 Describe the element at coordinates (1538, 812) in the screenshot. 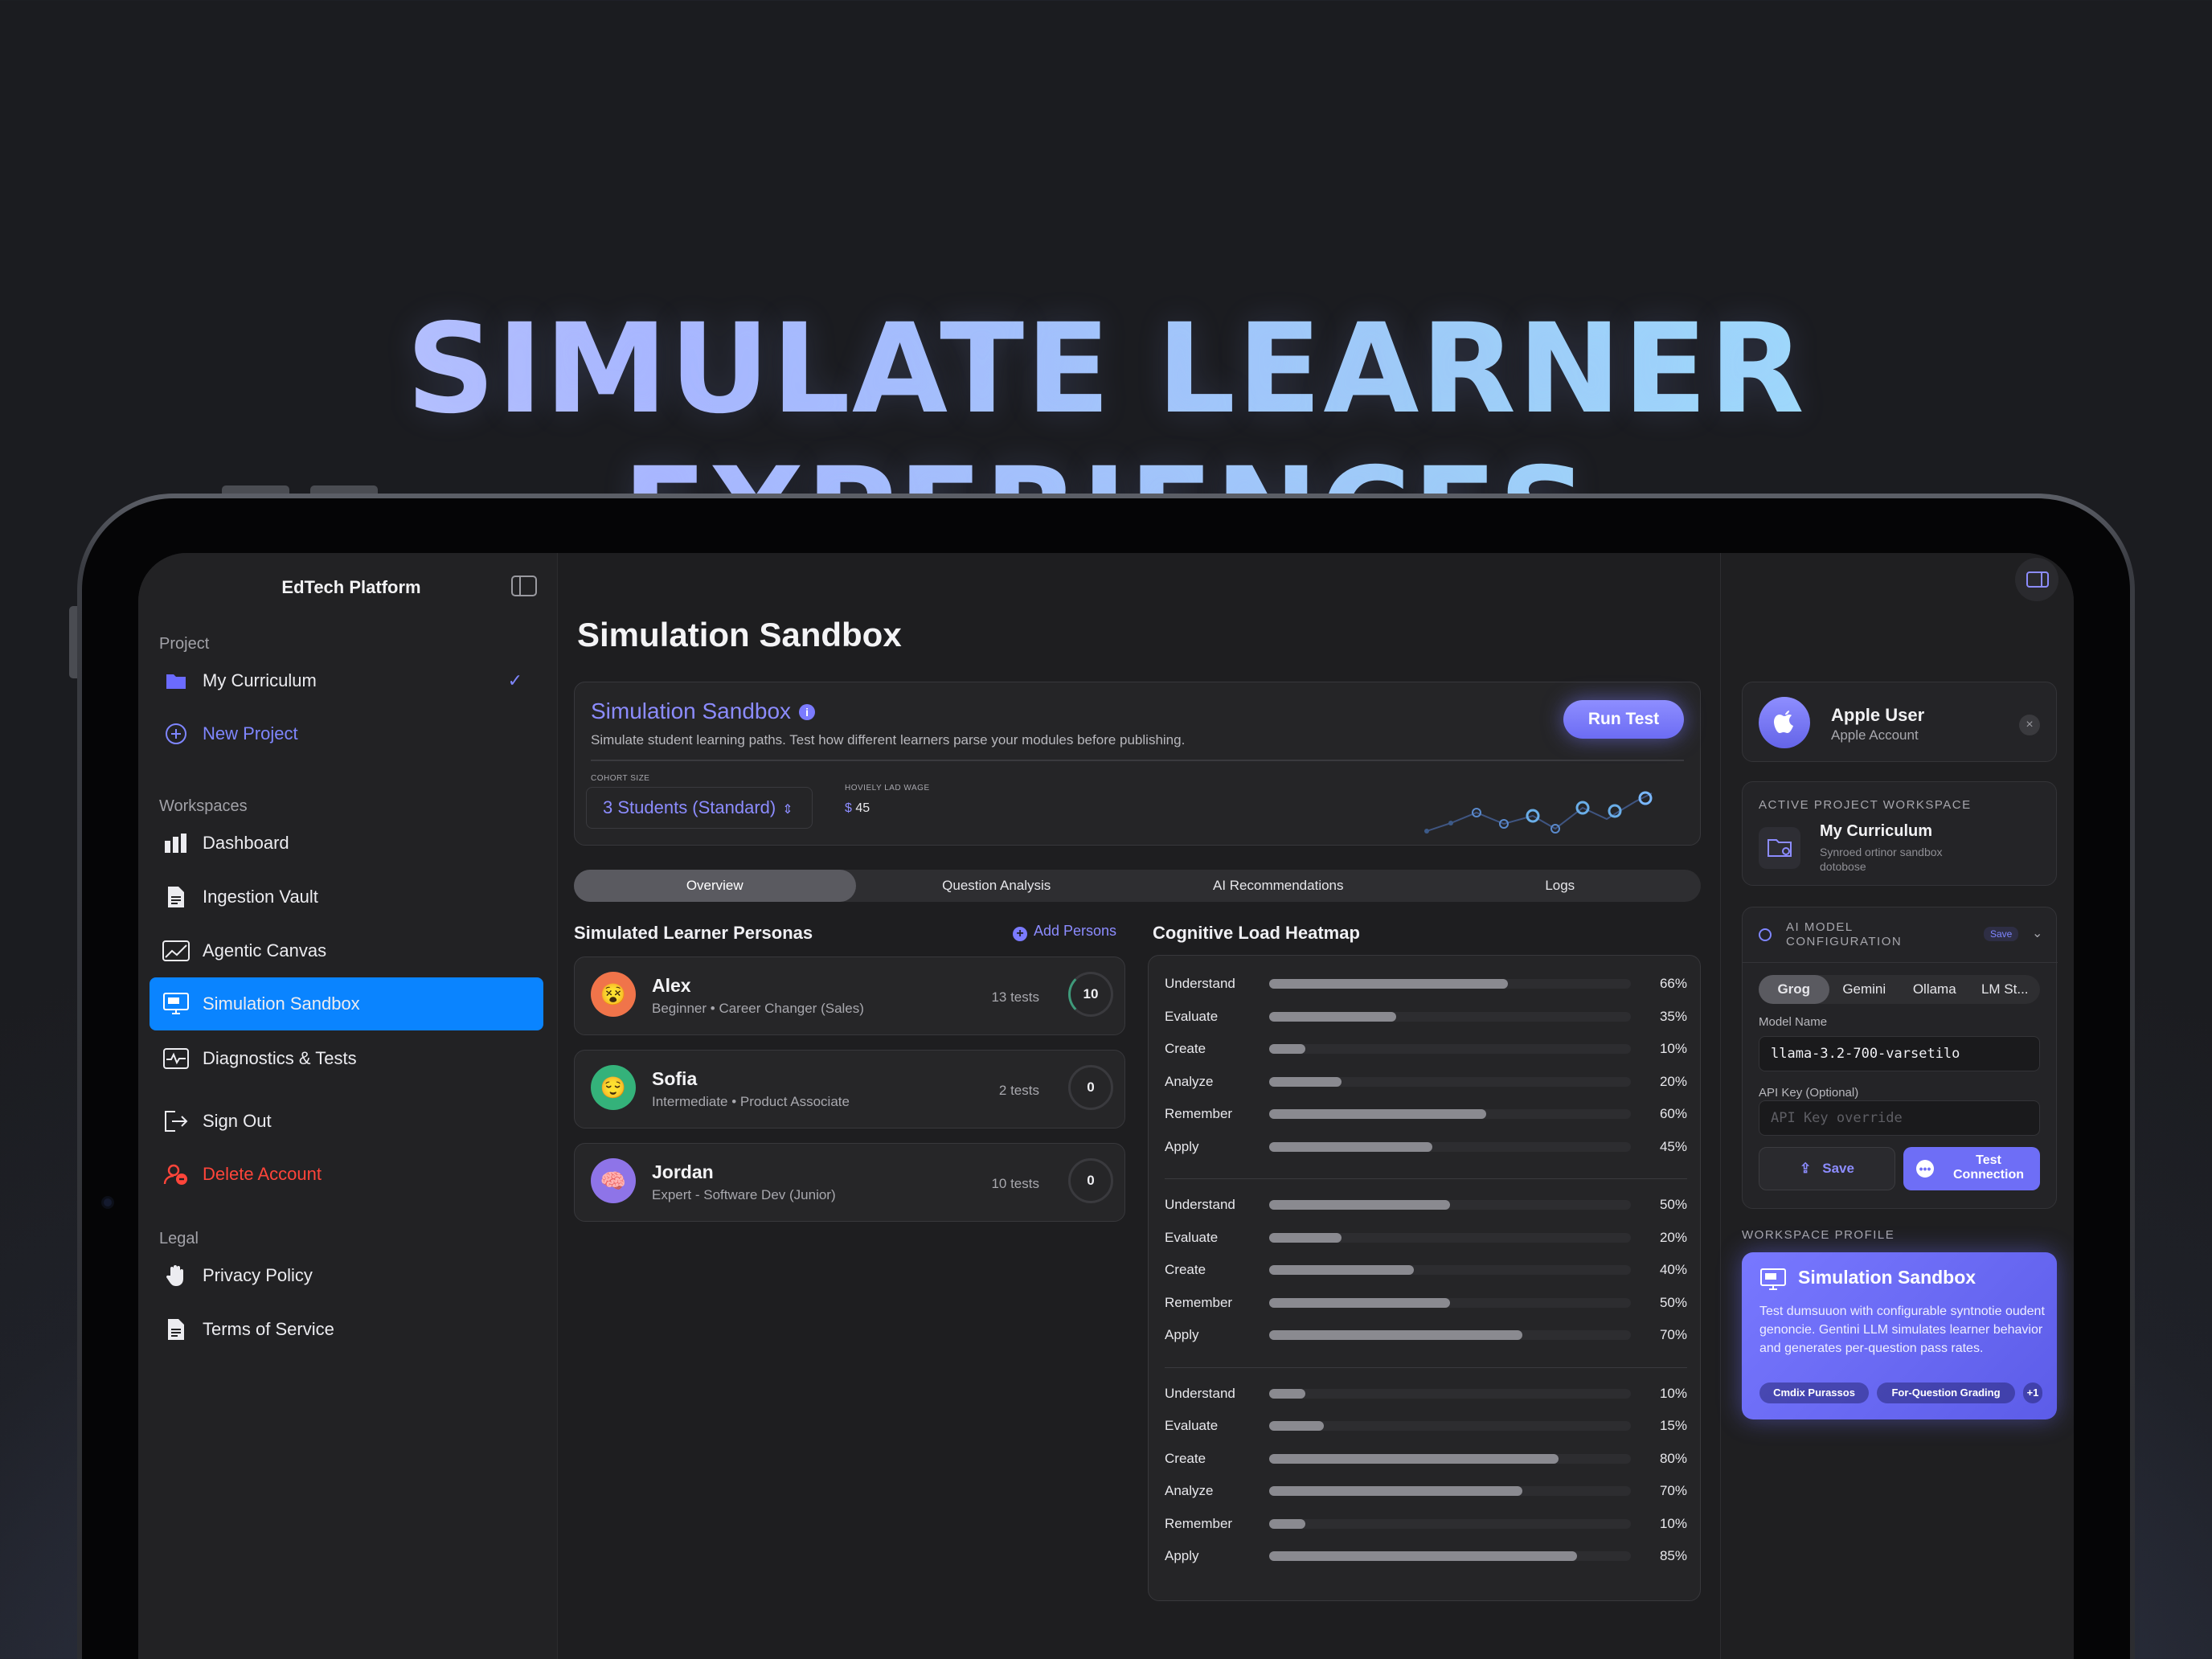

I see `decorative-sparkline-graphic` at that location.